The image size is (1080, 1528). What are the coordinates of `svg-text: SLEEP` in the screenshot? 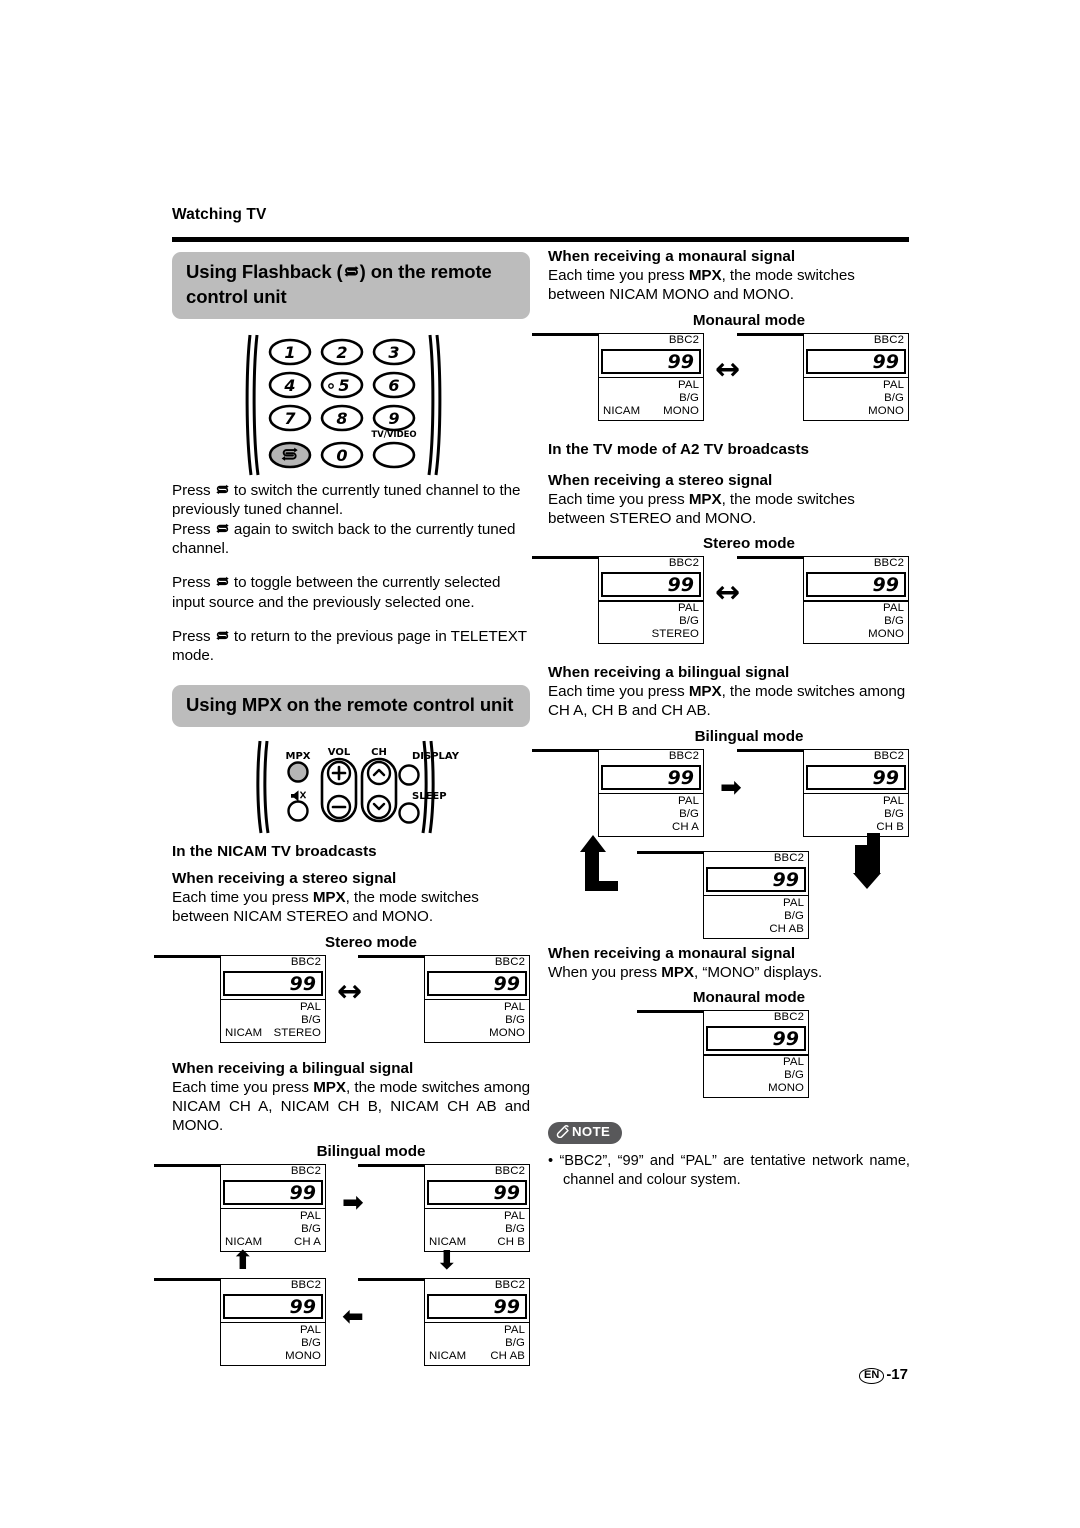 It's located at (429, 796).